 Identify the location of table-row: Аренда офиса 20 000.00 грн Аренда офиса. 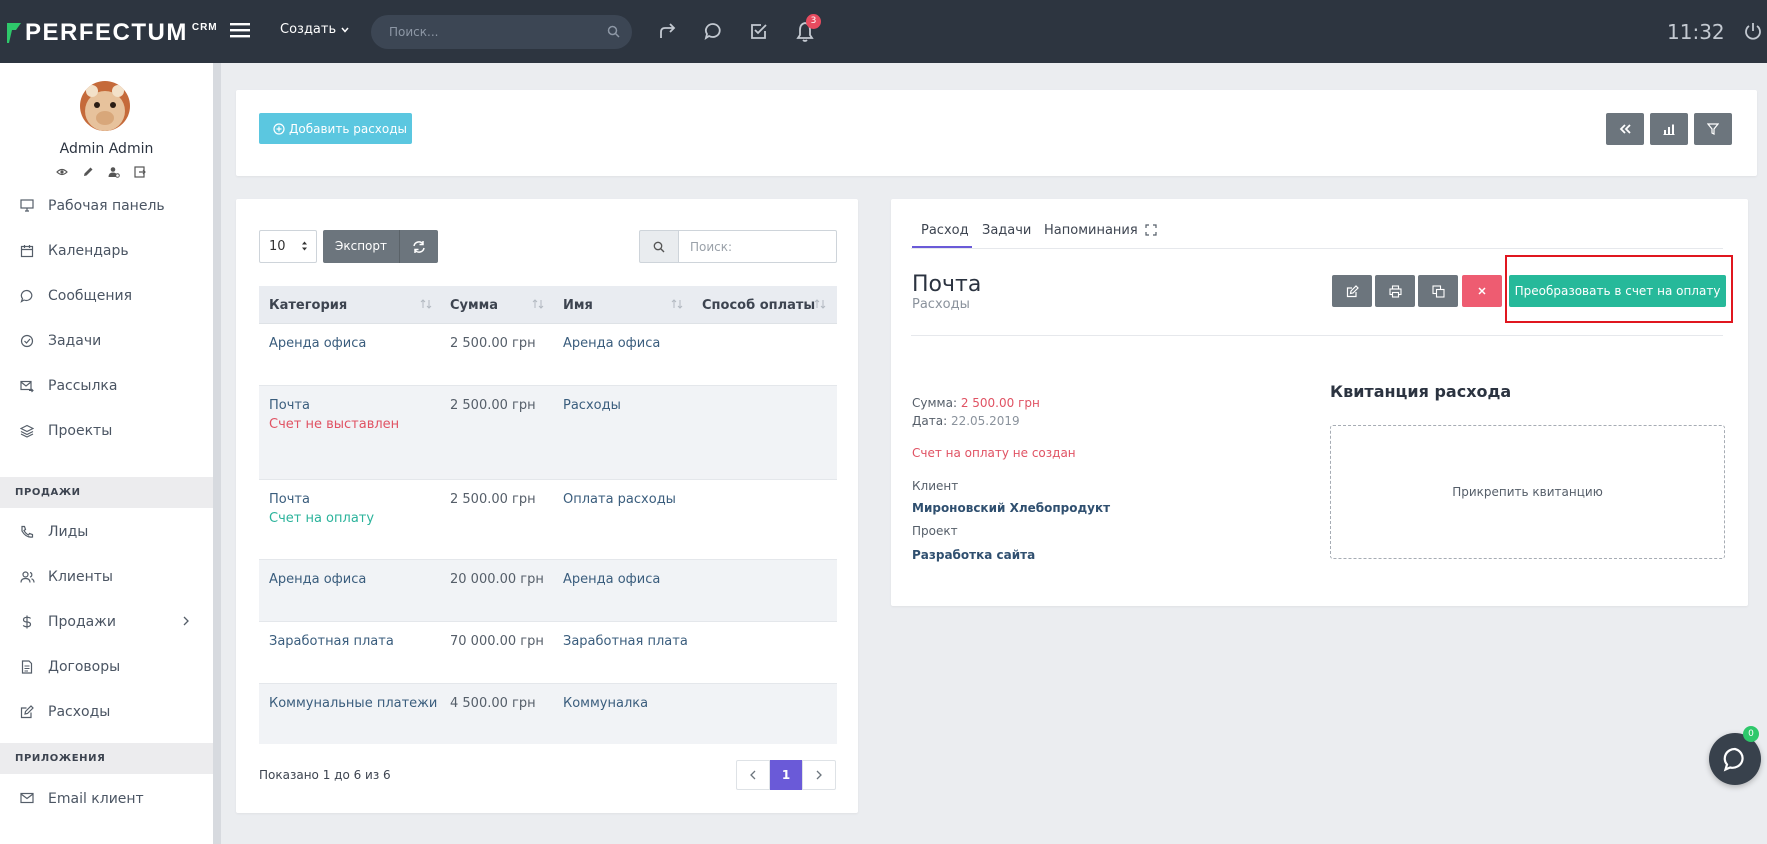
(548, 591).